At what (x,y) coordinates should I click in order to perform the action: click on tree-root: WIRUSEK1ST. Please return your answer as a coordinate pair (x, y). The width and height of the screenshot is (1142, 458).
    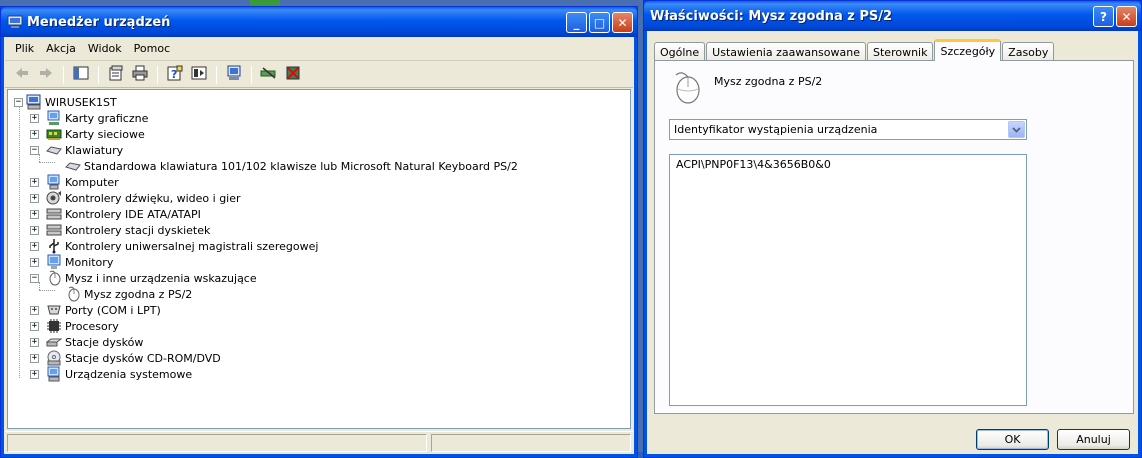
    Looking at the image, I should click on (71, 102).